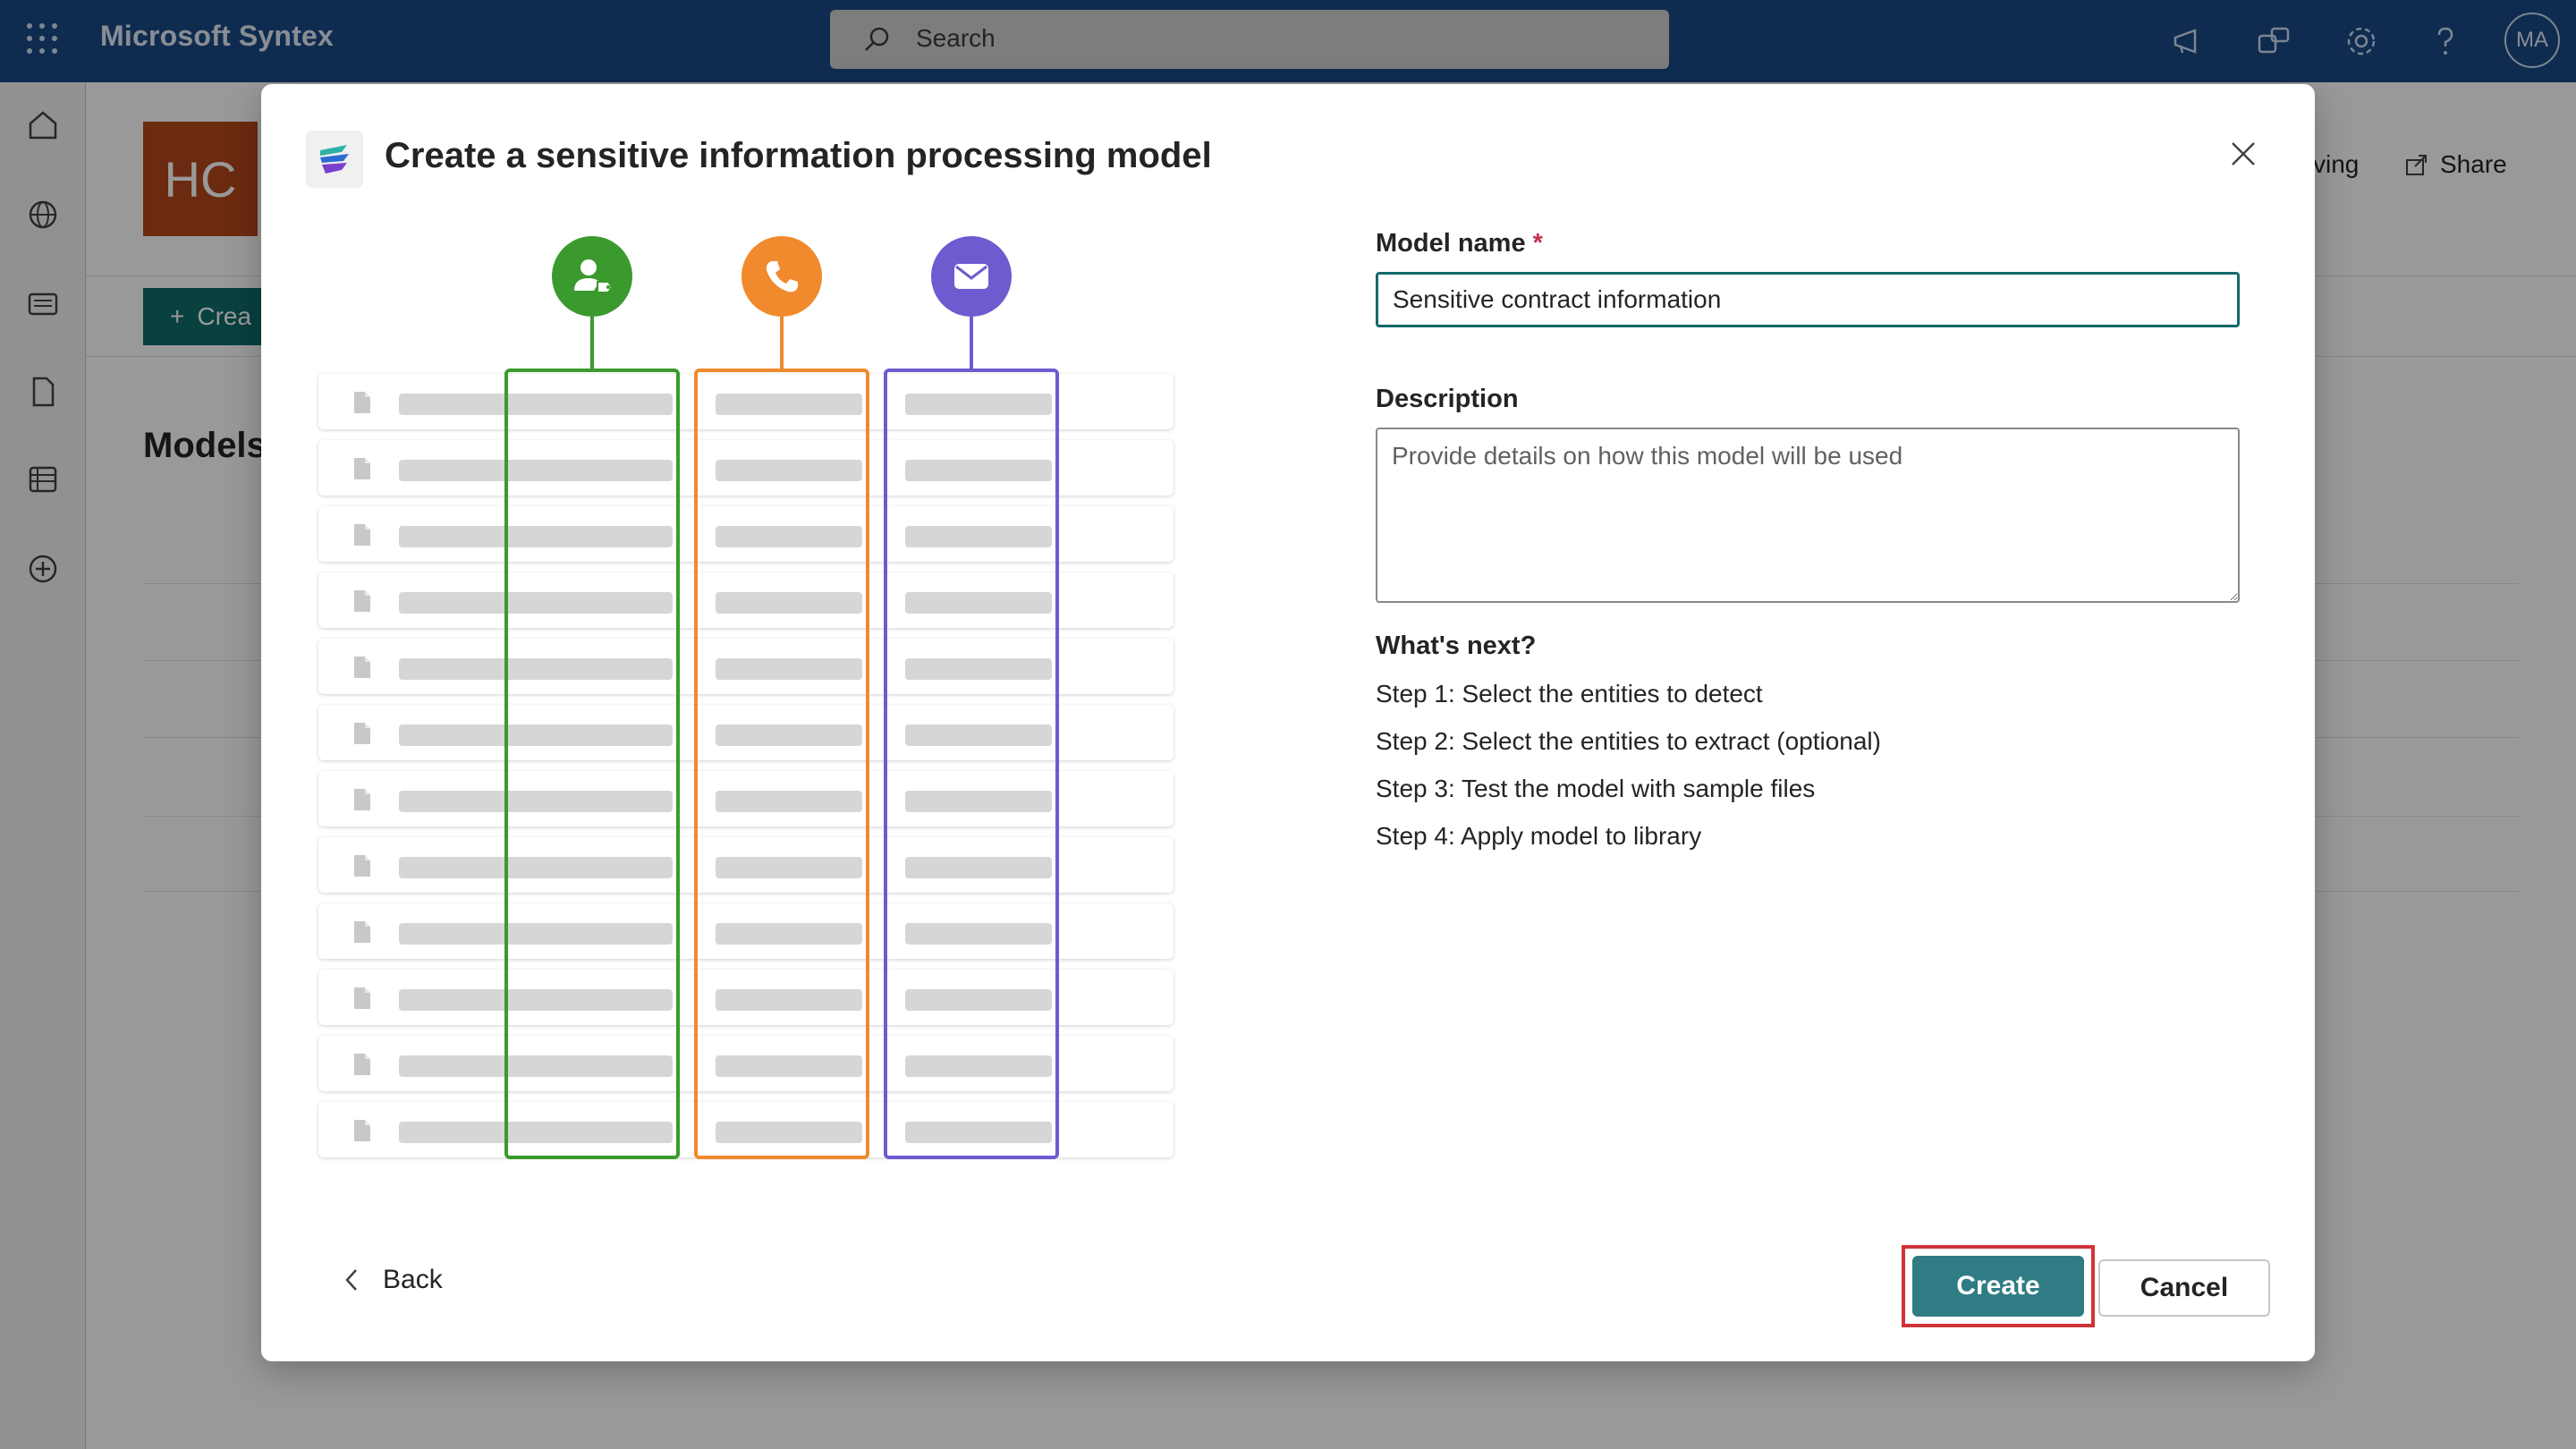 Image resolution: width=2576 pixels, height=1449 pixels. I want to click on chevron-left-icon, so click(351, 1280).